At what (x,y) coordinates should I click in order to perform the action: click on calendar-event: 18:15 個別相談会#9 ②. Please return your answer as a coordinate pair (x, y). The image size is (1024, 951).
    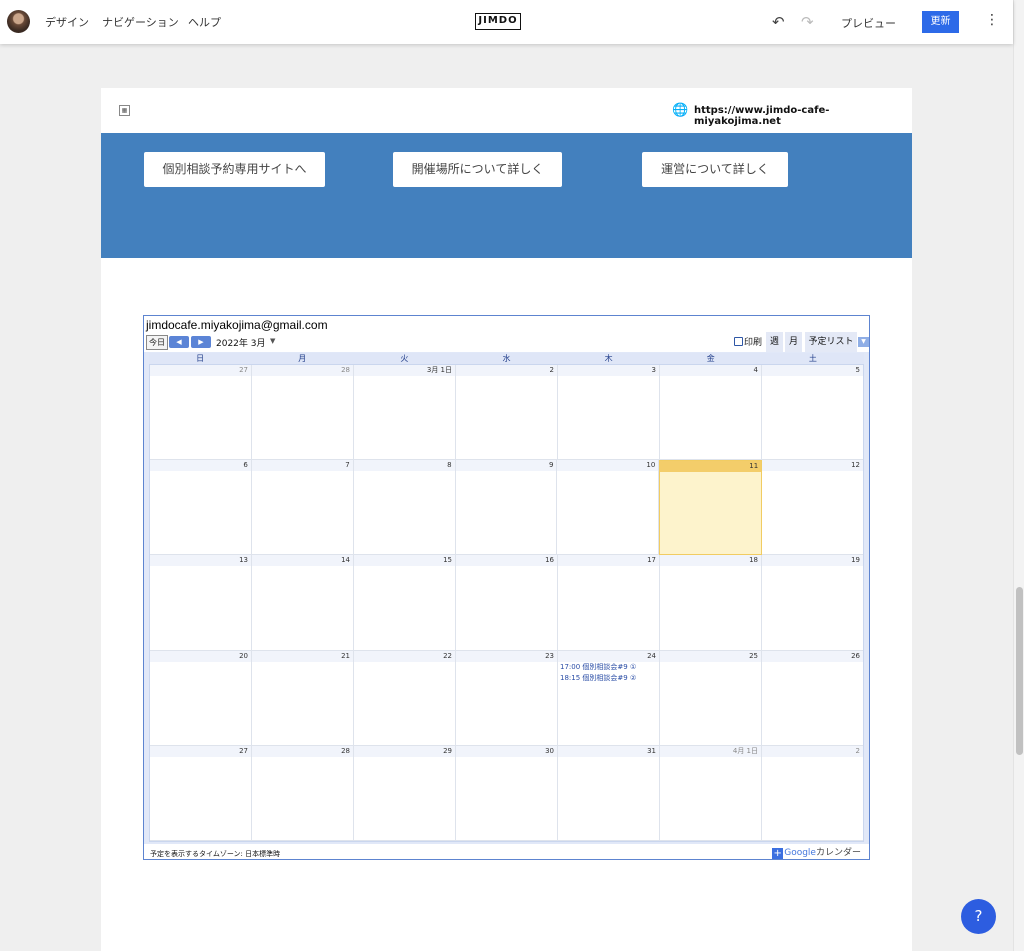
    Looking at the image, I should click on (608, 678).